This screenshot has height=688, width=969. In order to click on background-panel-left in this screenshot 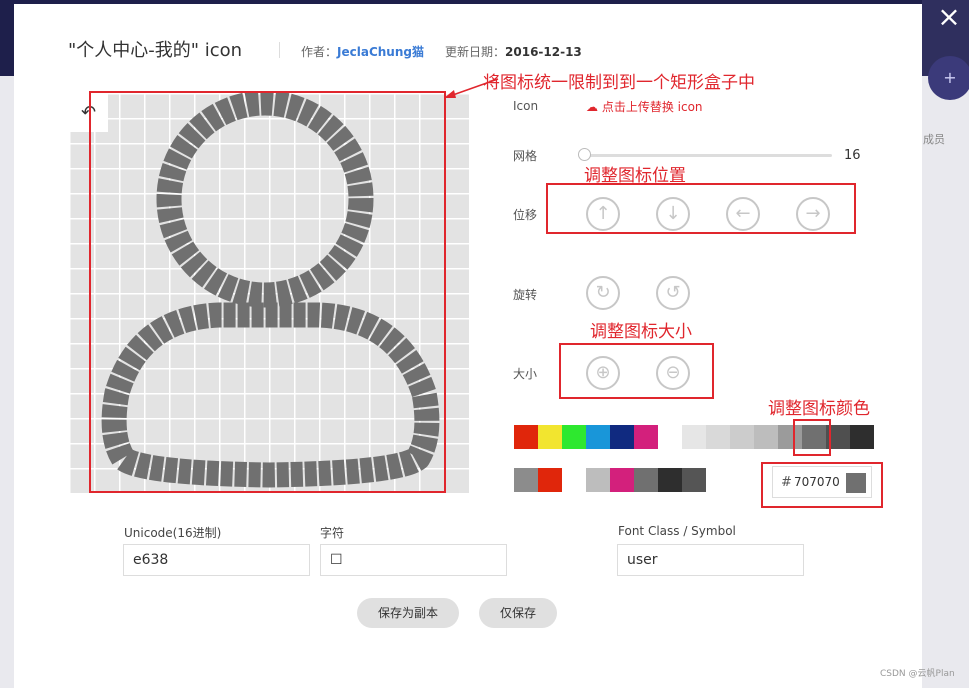, I will do `click(7, 382)`.